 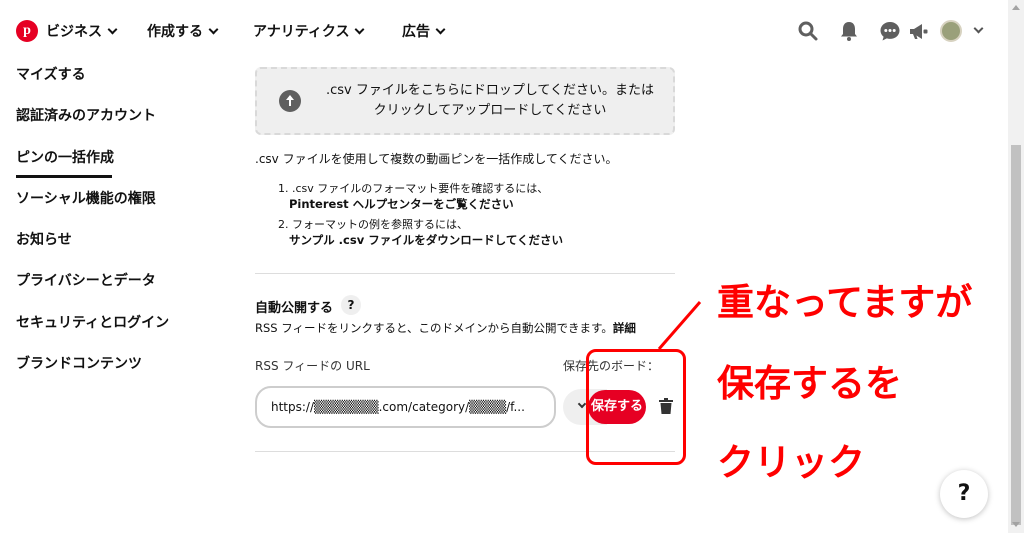 I want to click on annotation-text-line1: 重なってますが, so click(x=845, y=302).